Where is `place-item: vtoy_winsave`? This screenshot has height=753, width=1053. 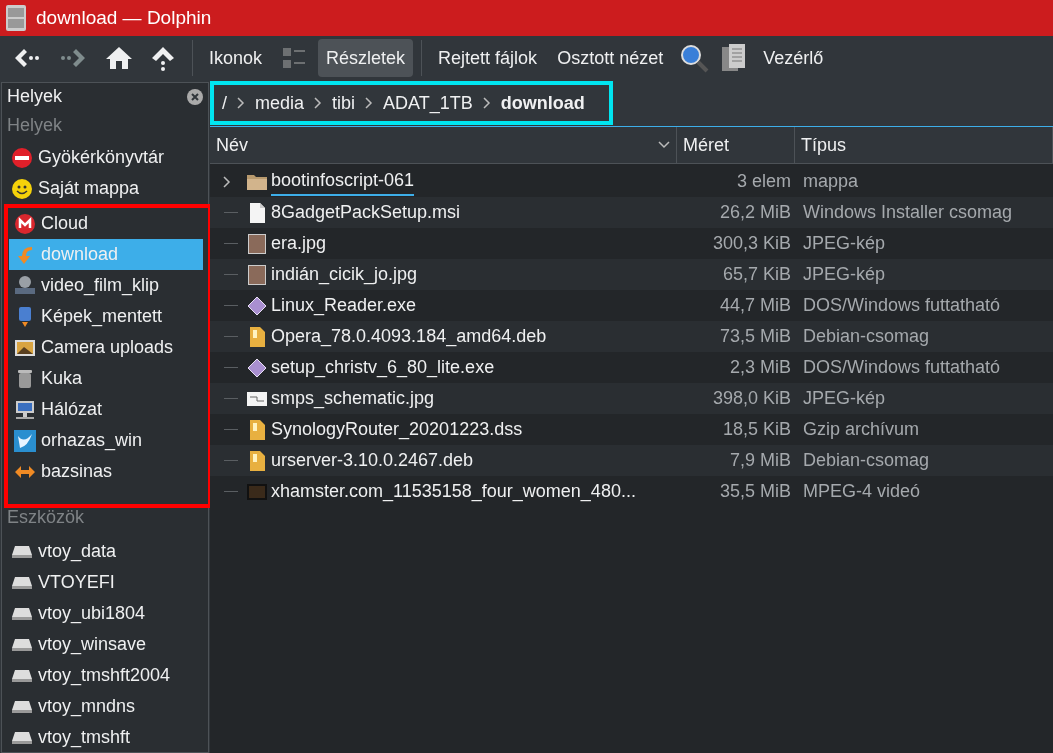 place-item: vtoy_winsave is located at coordinates (104, 644).